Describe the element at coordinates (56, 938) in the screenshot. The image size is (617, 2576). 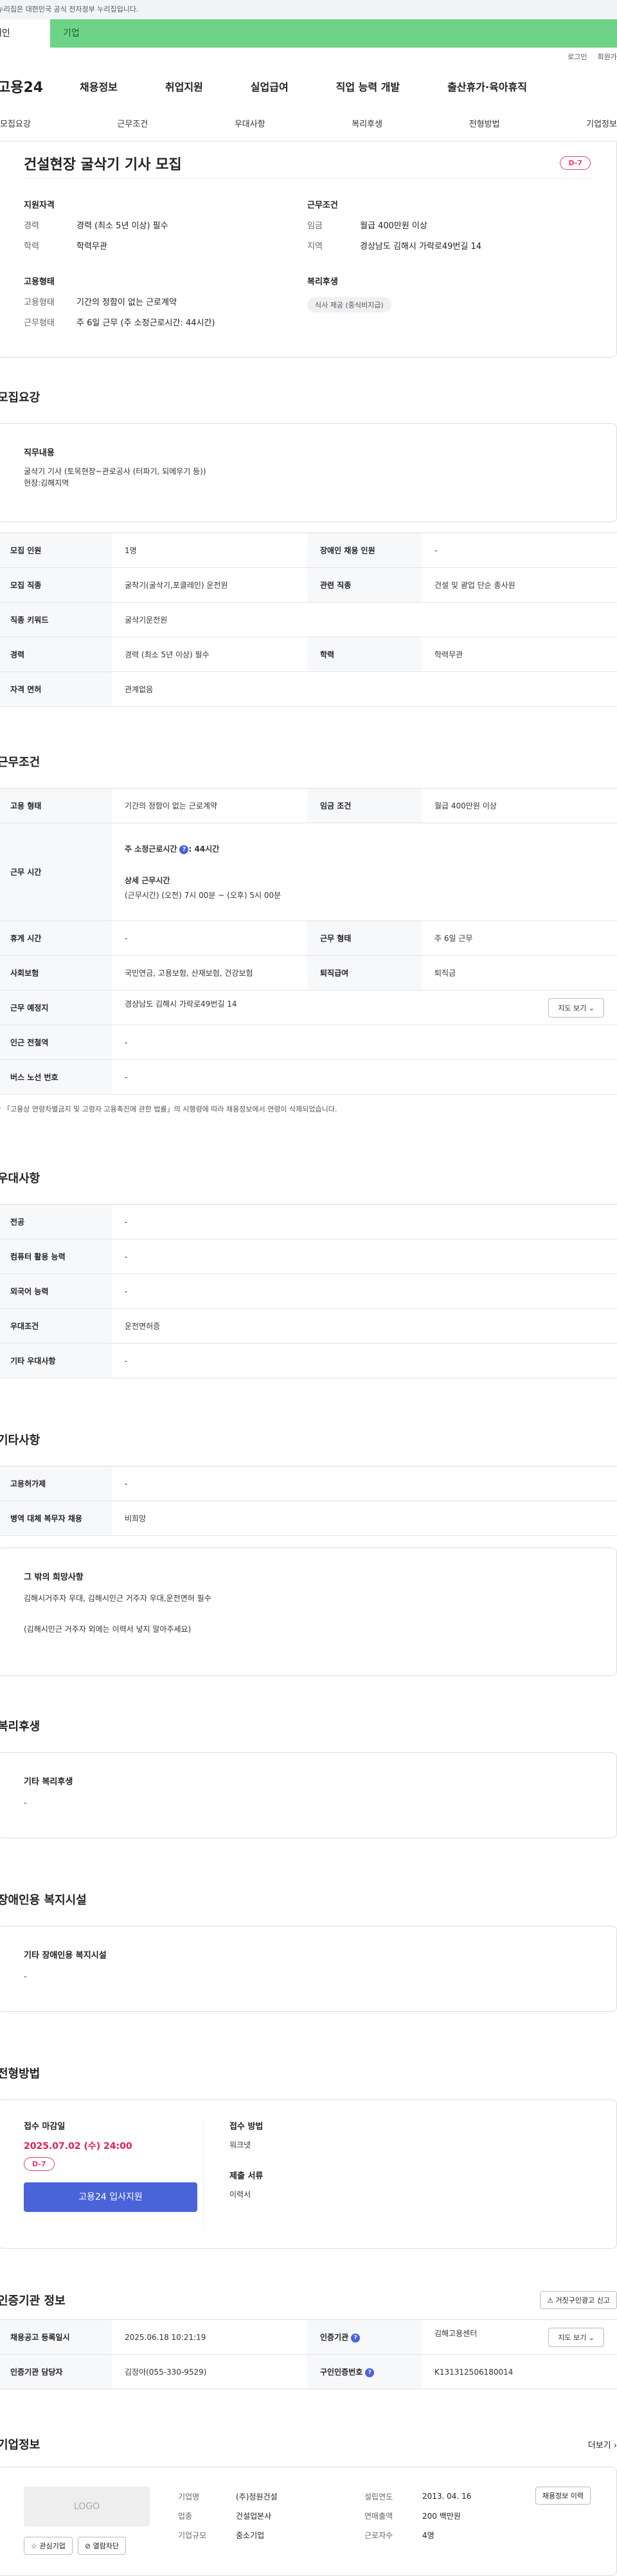
I see `cell-label: 휴게 시간` at that location.